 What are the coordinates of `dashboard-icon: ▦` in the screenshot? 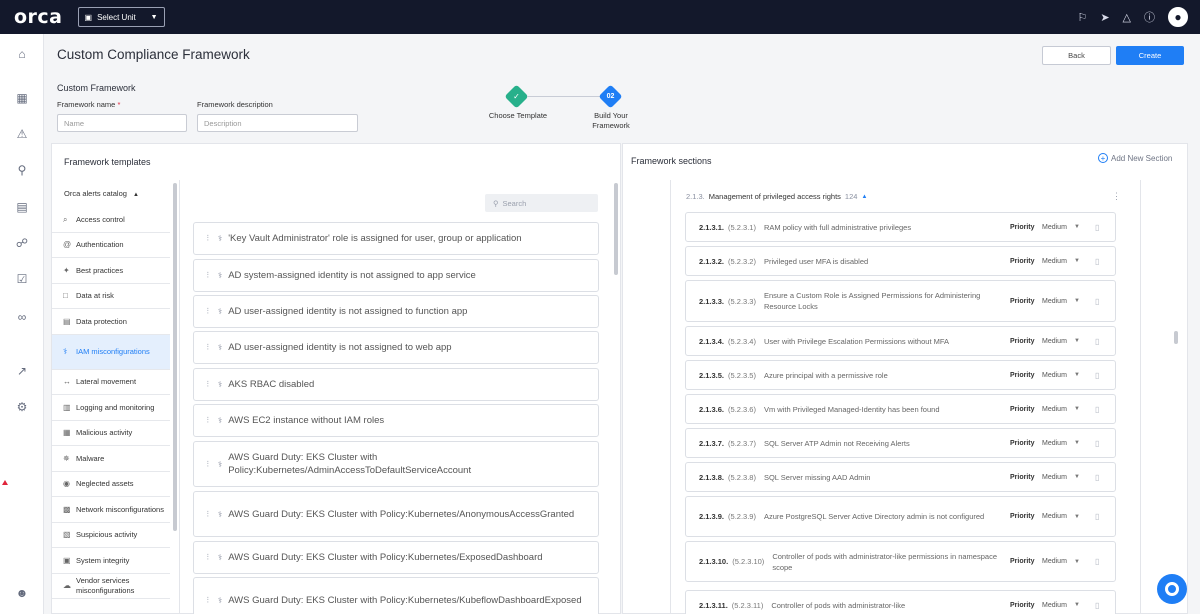 It's located at (22, 98).